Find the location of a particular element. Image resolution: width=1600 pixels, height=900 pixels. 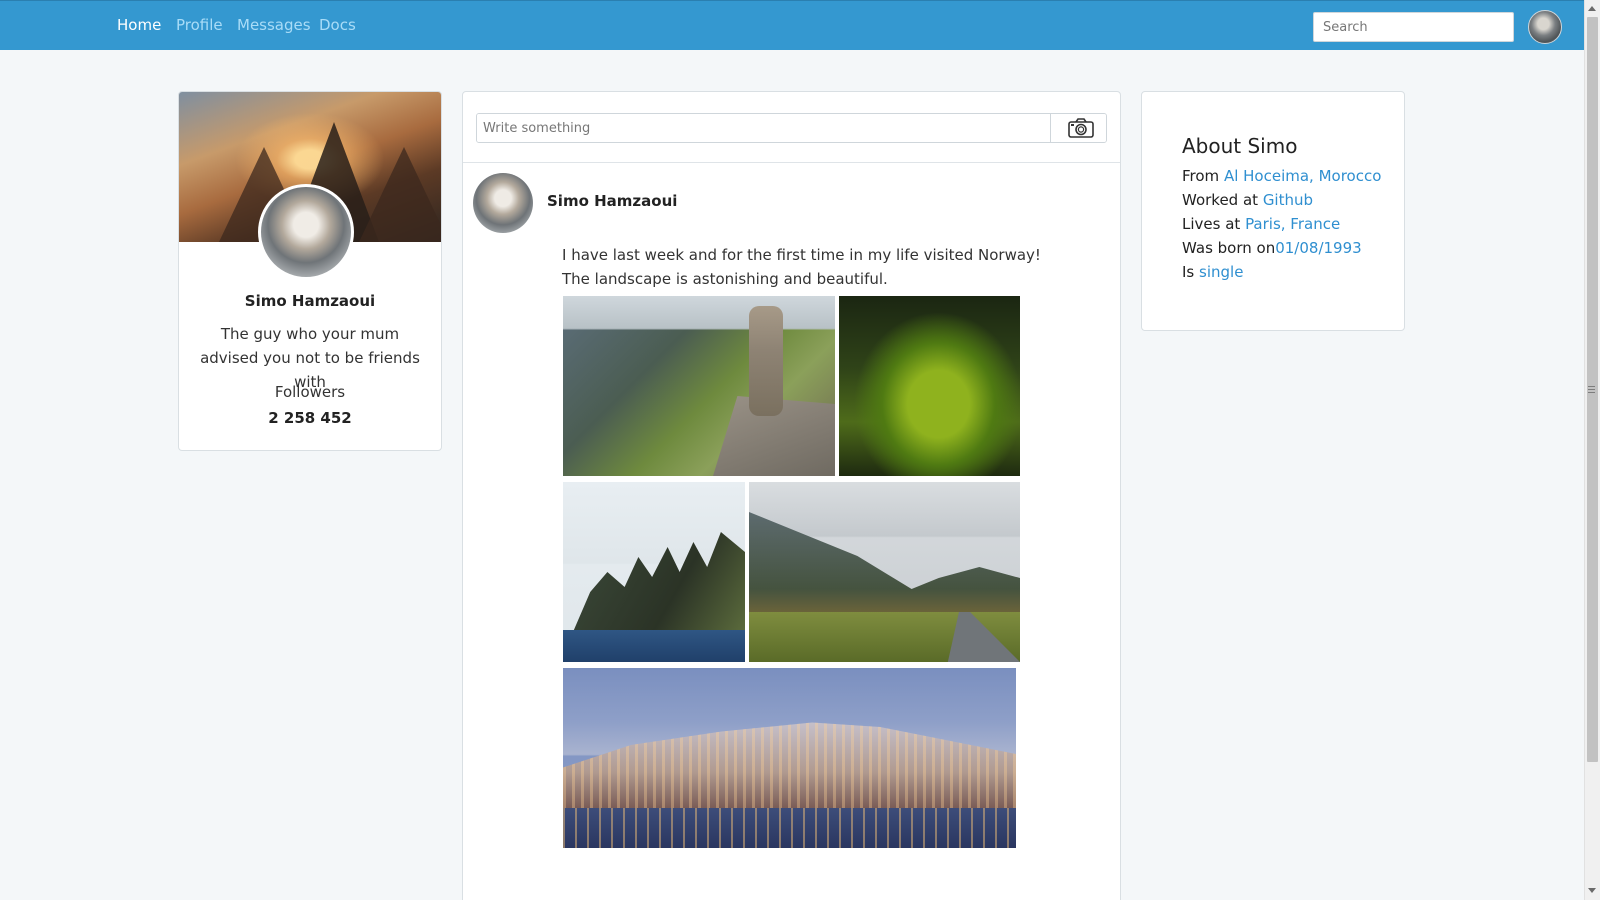

about-from-link: Al Hoceima, Morocco is located at coordinates (1302, 176).